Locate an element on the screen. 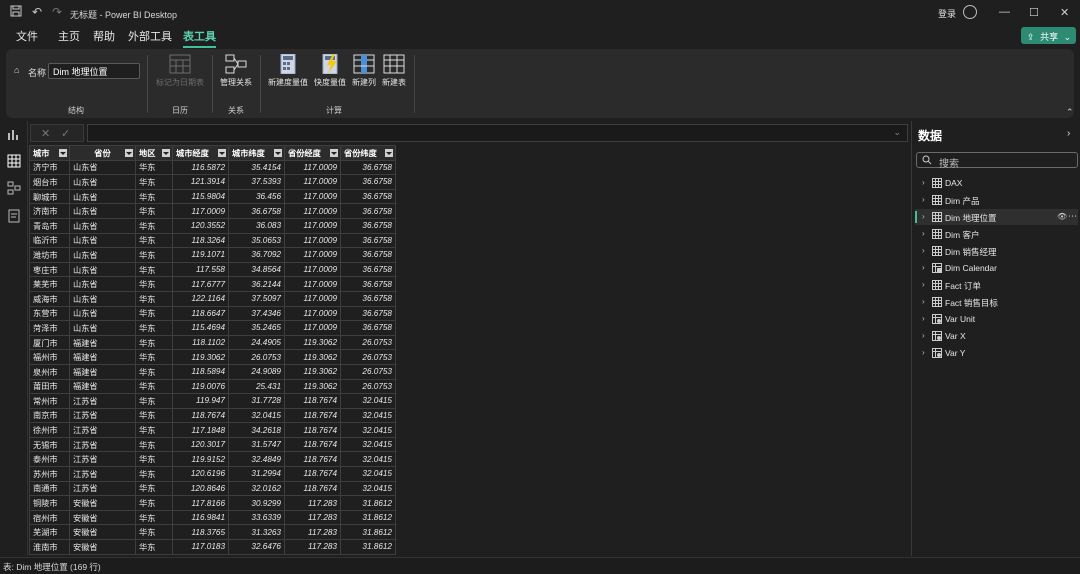 Image resolution: width=1080 pixels, height=574 pixels. table-cell: 淮南市 is located at coordinates (49, 547).